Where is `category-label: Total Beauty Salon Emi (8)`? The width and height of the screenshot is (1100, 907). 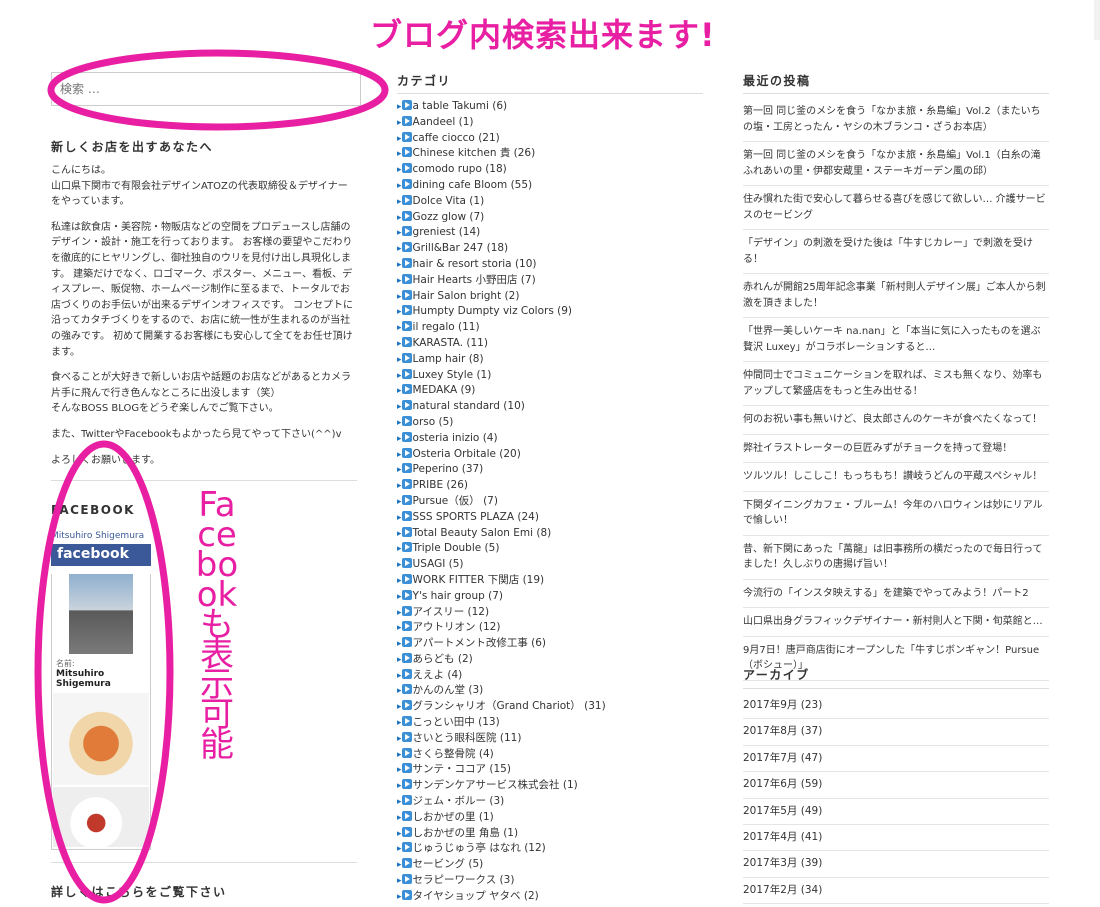
category-label: Total Beauty Salon Emi (8) is located at coordinates (482, 533).